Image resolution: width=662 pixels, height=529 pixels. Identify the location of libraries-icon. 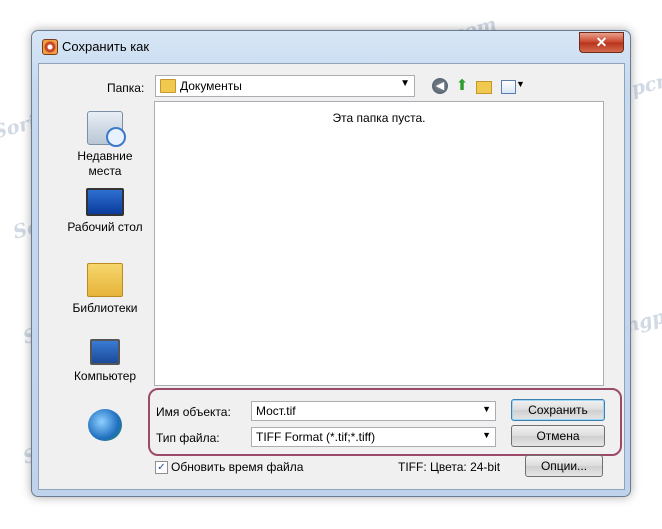
(105, 280).